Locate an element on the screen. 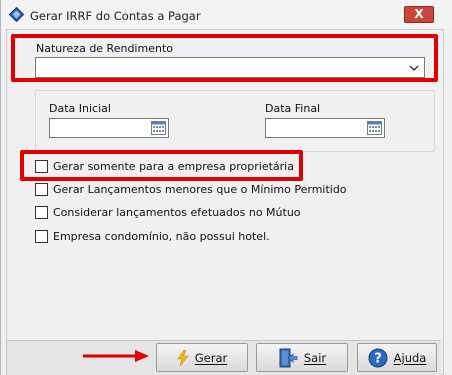 The height and width of the screenshot is (375, 452). checkbox-label: Empresa condomínio, não possui hotel. is located at coordinates (161, 236).